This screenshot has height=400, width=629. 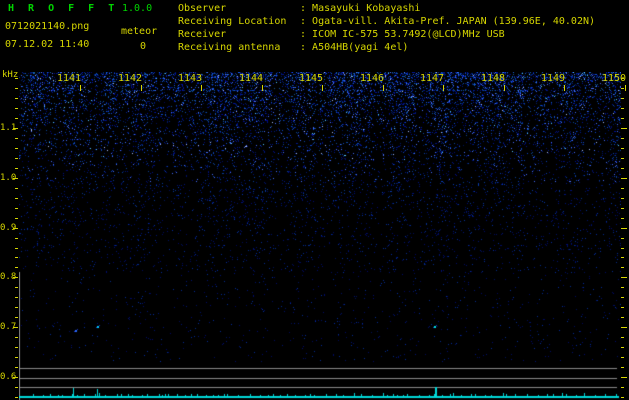 What do you see at coordinates (493, 78) in the screenshot?
I see `time-tick-label: 1148` at bounding box center [493, 78].